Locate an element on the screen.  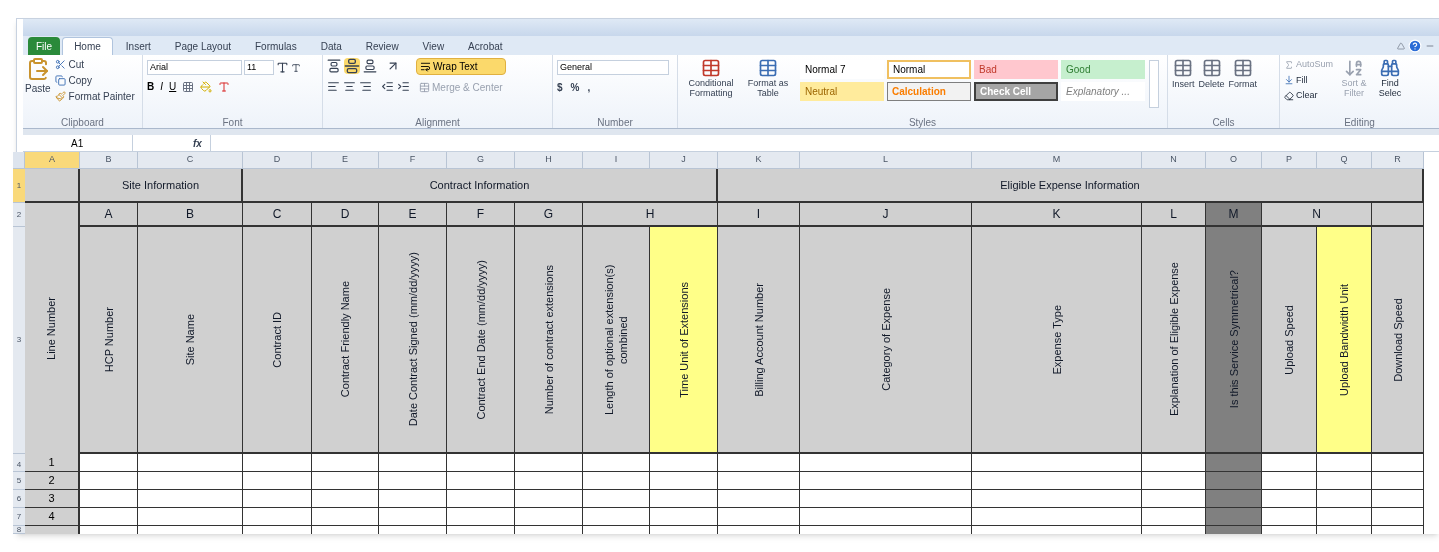
ribbon-tab: Insert is located at coordinates (138, 46).